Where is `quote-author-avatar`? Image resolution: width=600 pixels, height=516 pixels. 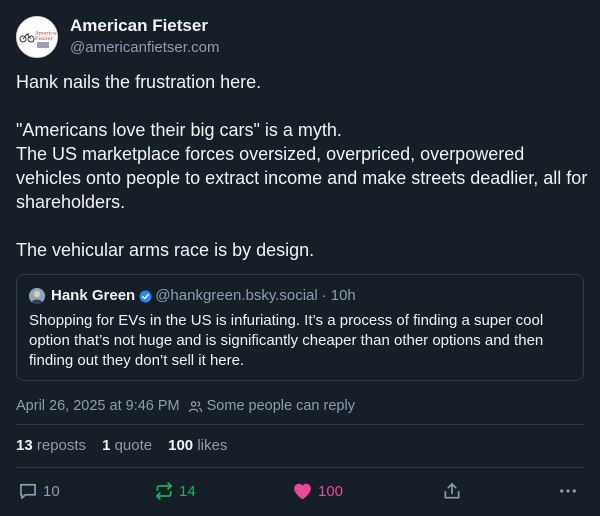
quote-author-avatar is located at coordinates (37, 296).